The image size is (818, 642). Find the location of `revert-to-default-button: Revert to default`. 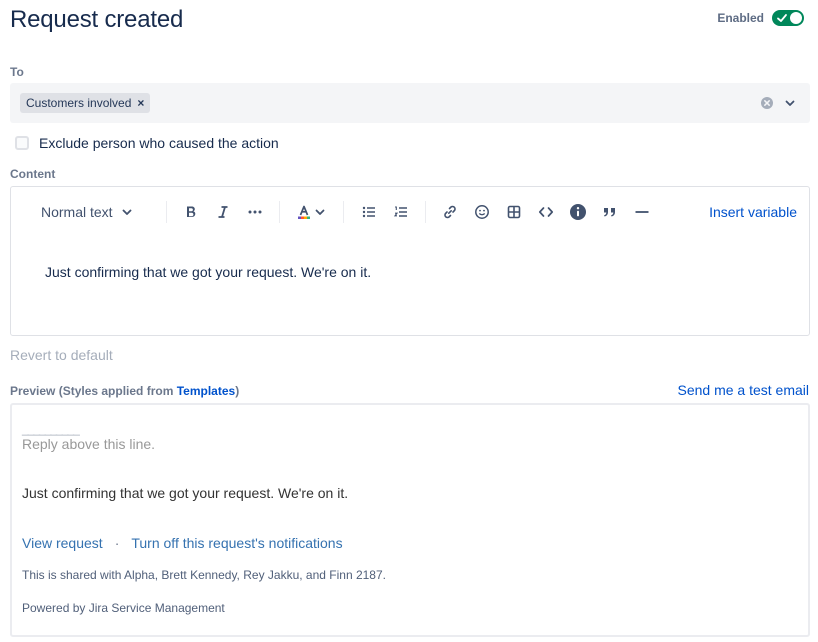

revert-to-default-button: Revert to default is located at coordinates (61, 355).